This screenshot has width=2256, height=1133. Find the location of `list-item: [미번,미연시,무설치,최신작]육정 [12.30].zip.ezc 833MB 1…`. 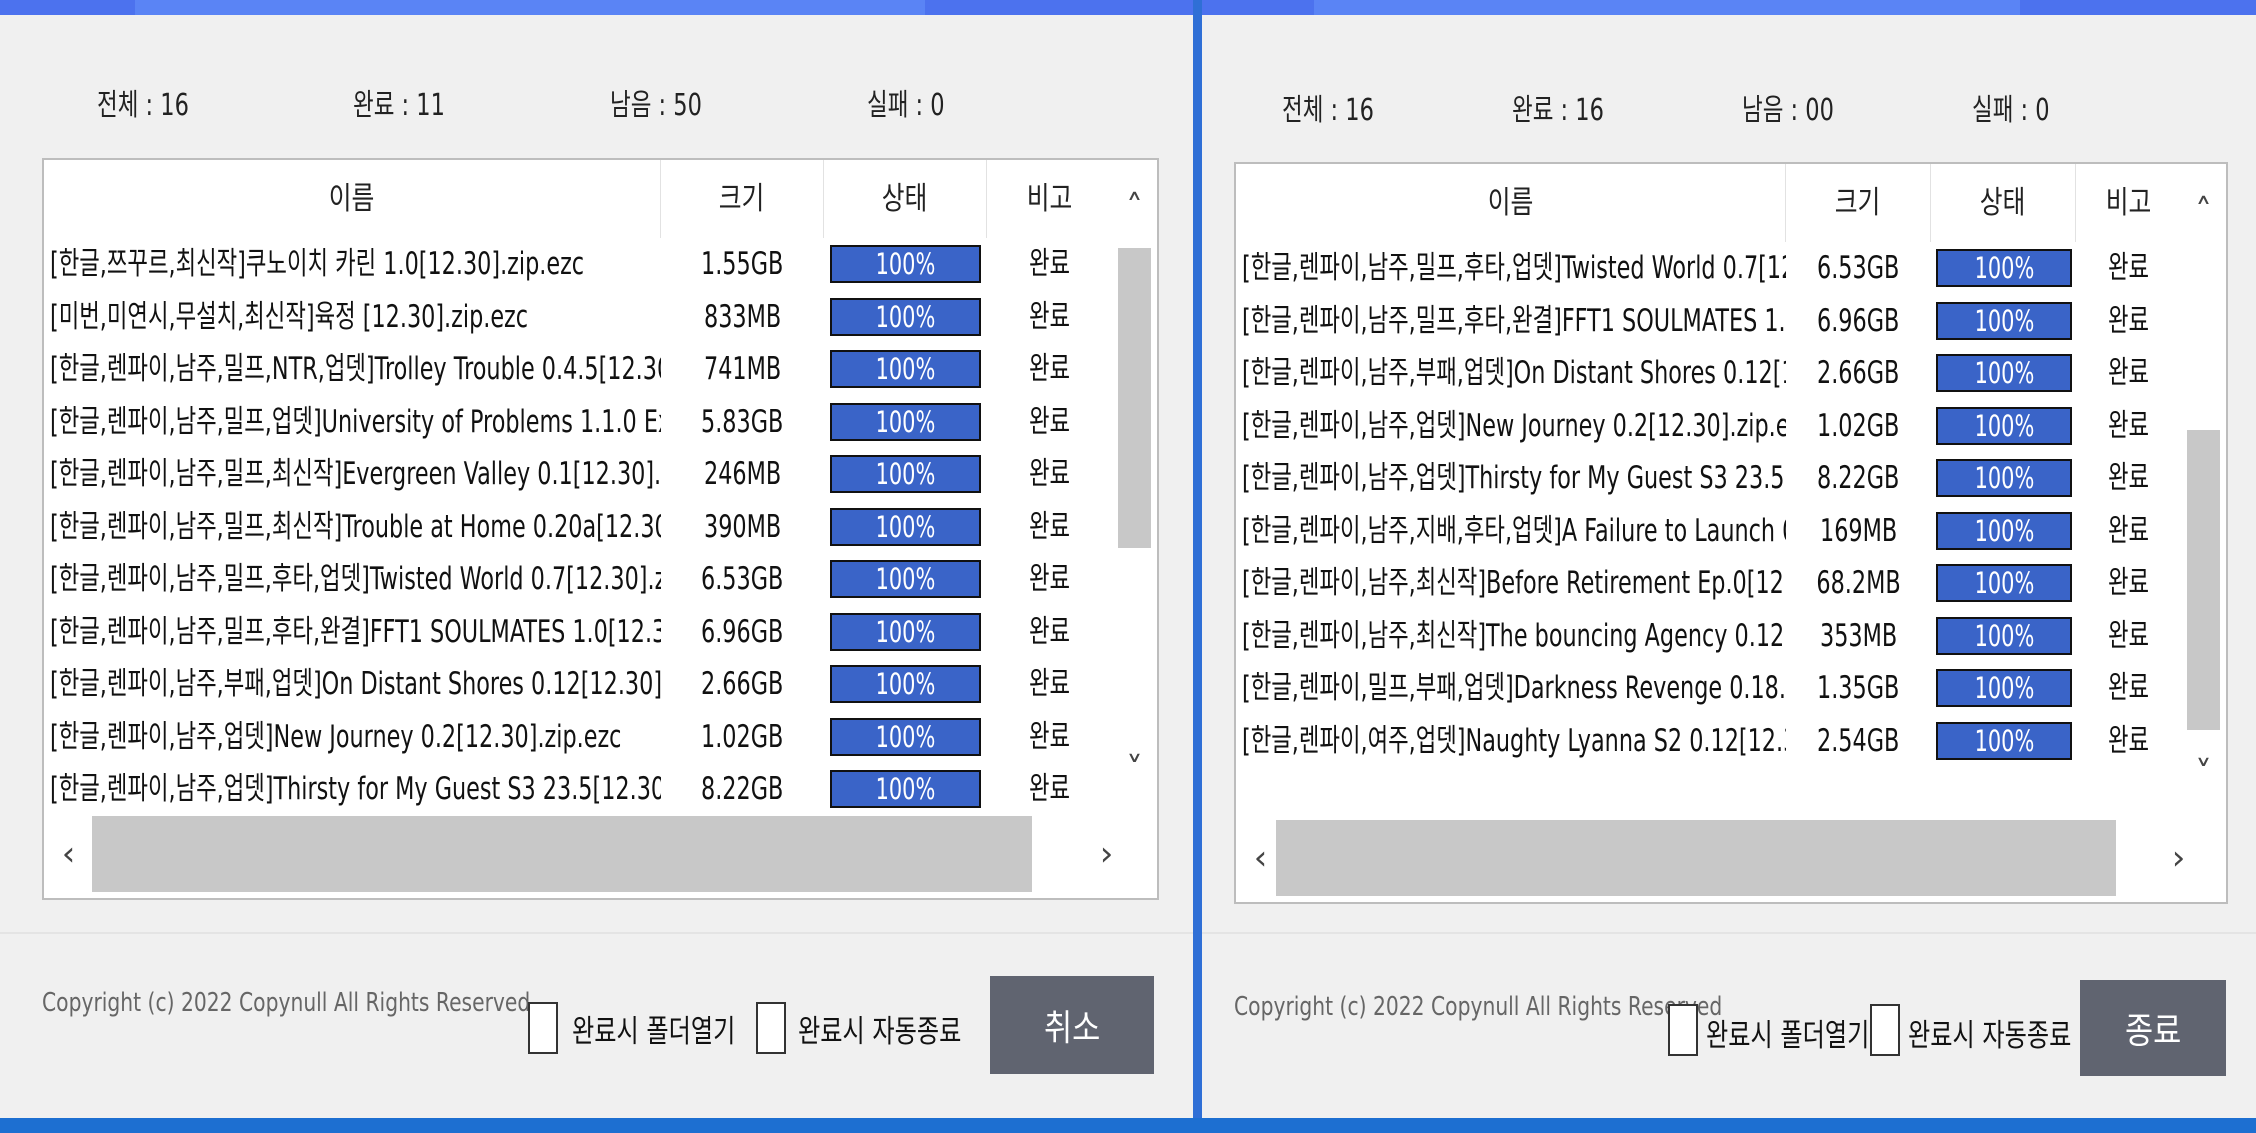

list-item: [미번,미연시,무설치,최신작]육정 [12.30].zip.ezc 833MB 1… is located at coordinates (578, 317).